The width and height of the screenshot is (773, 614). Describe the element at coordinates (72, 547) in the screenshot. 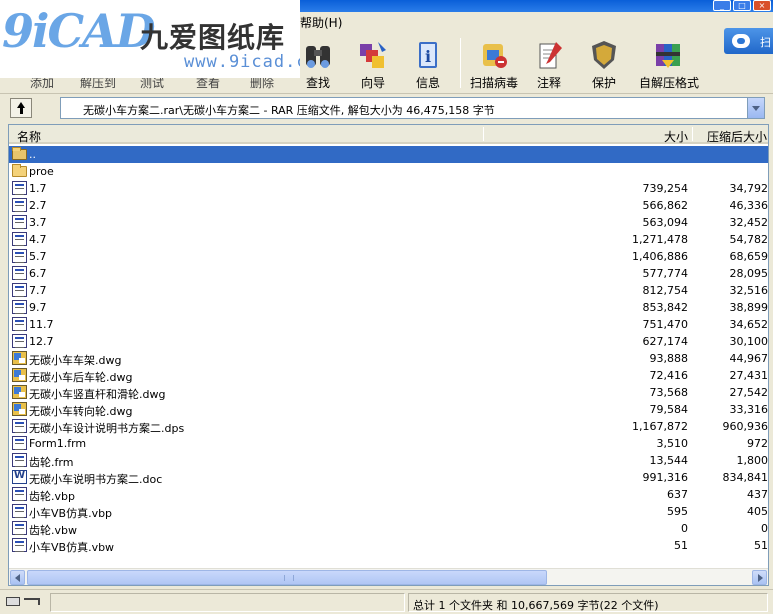

I see `file-name: 小车VB仿真.vbw` at that location.